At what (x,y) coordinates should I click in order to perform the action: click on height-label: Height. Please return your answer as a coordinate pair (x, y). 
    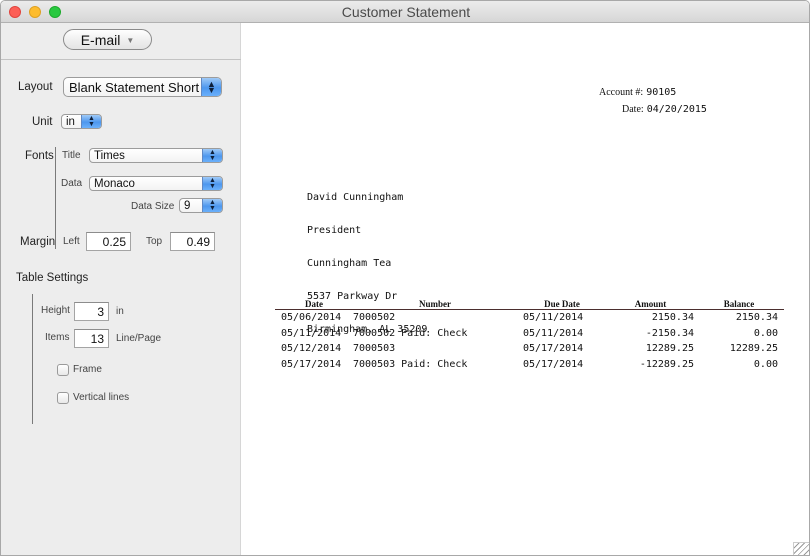
    Looking at the image, I should click on (55, 310).